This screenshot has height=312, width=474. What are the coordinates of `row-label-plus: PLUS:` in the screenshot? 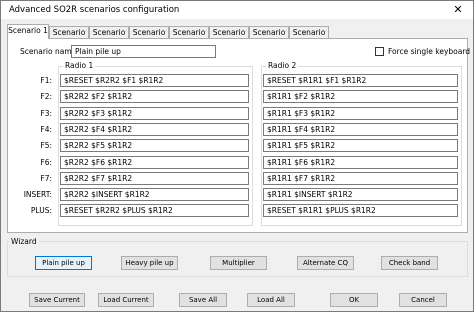 It's located at (41, 210).